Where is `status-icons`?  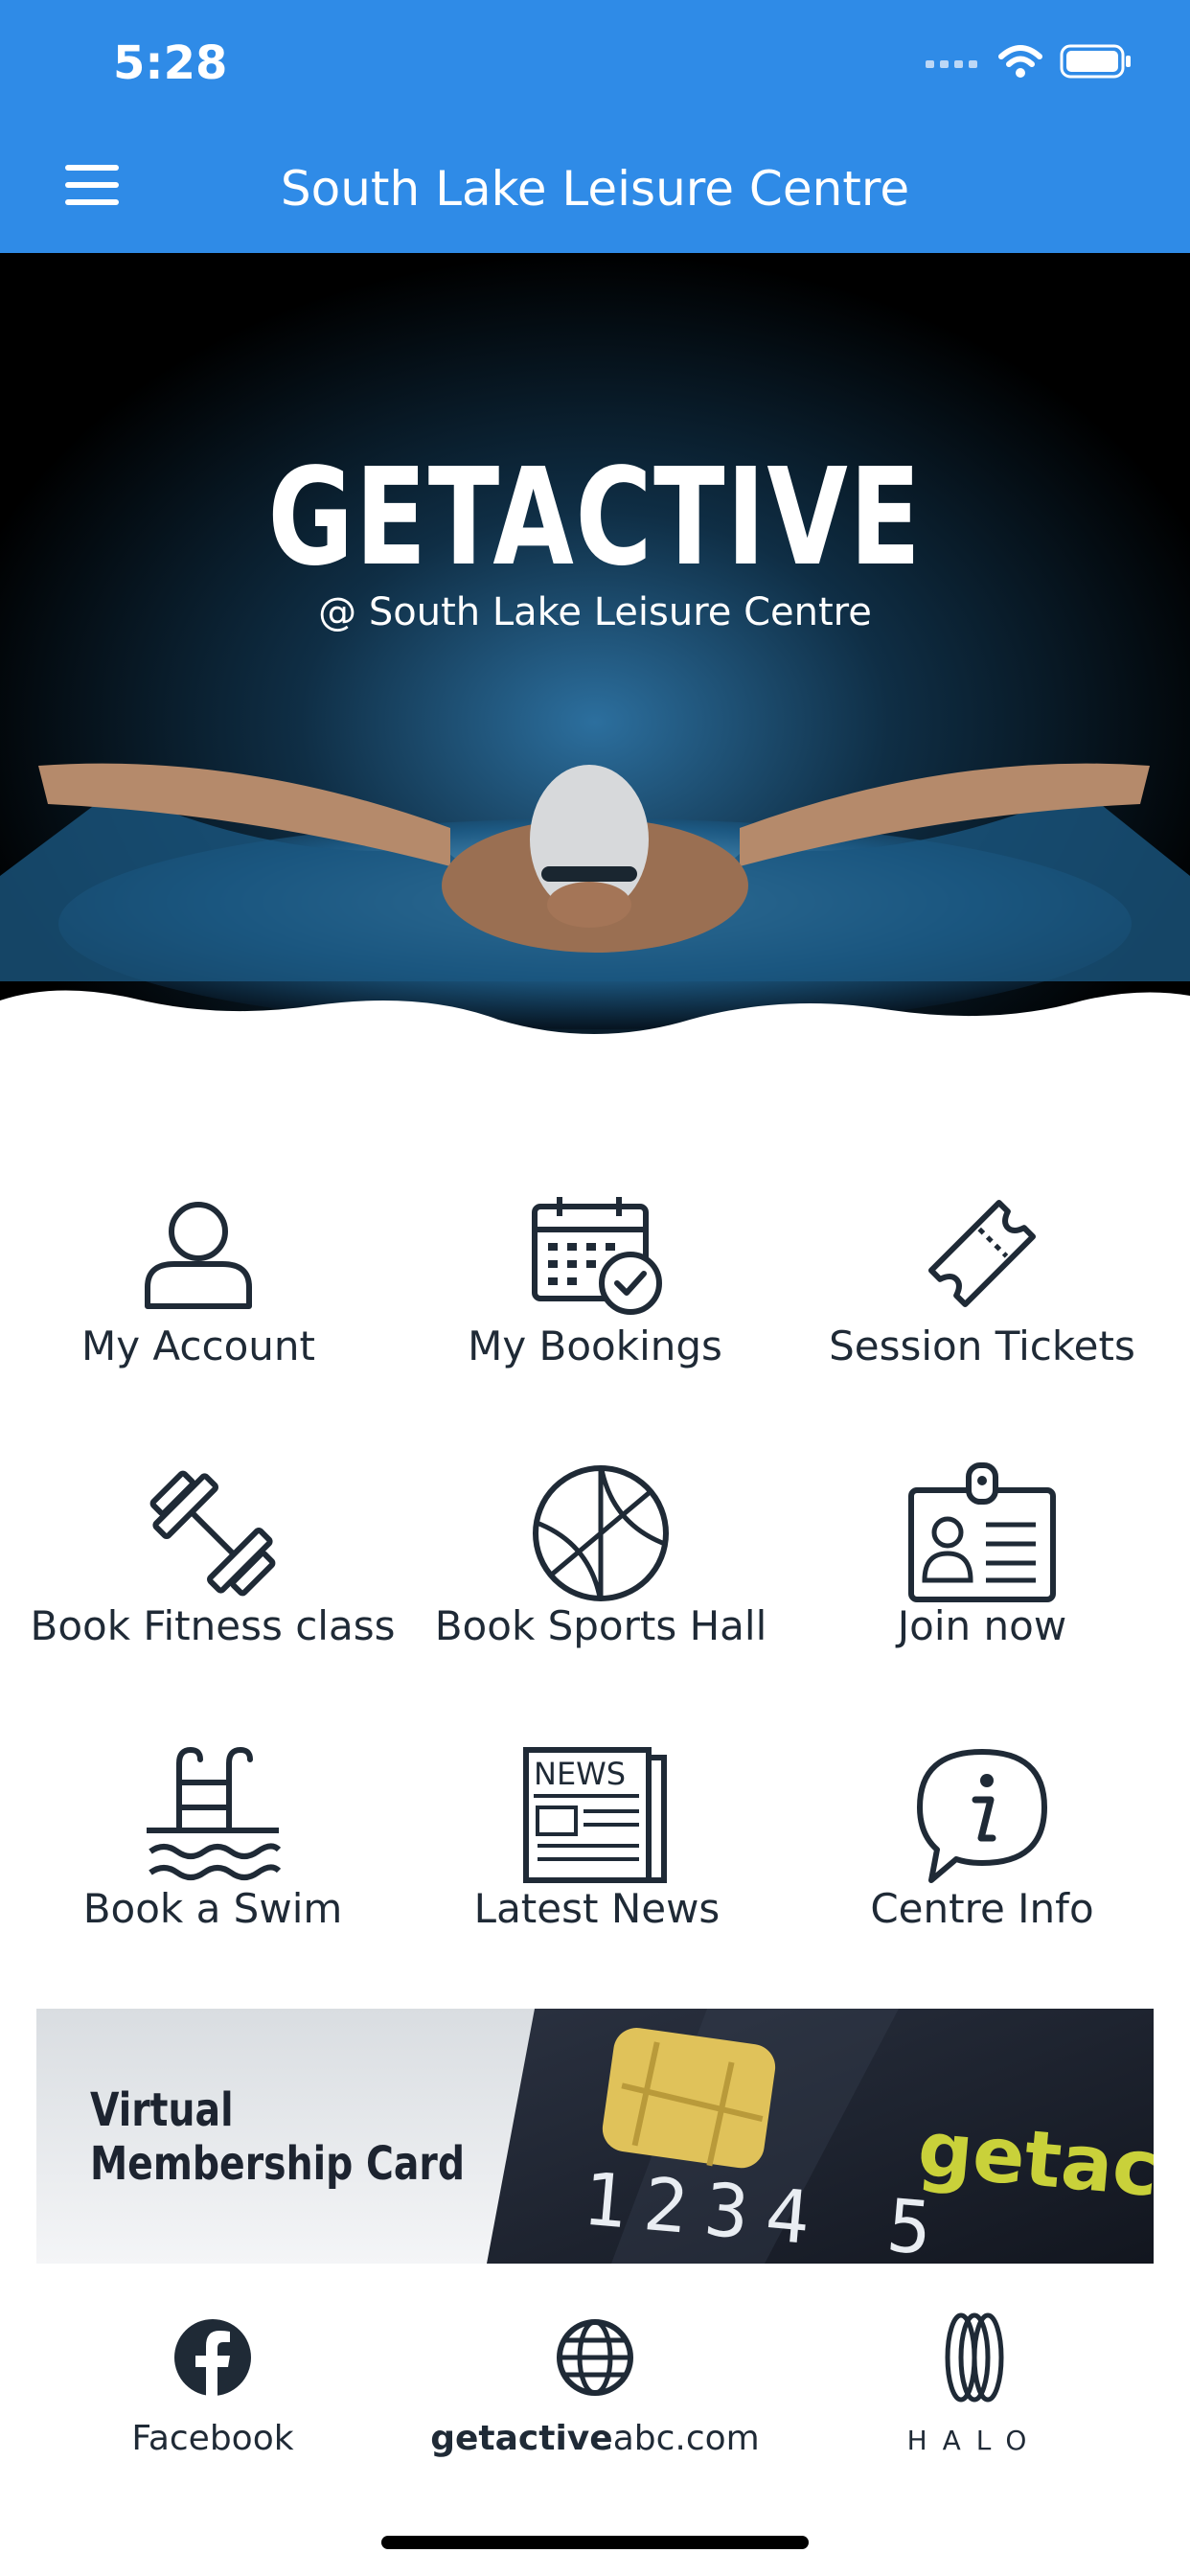 status-icons is located at coordinates (1030, 61).